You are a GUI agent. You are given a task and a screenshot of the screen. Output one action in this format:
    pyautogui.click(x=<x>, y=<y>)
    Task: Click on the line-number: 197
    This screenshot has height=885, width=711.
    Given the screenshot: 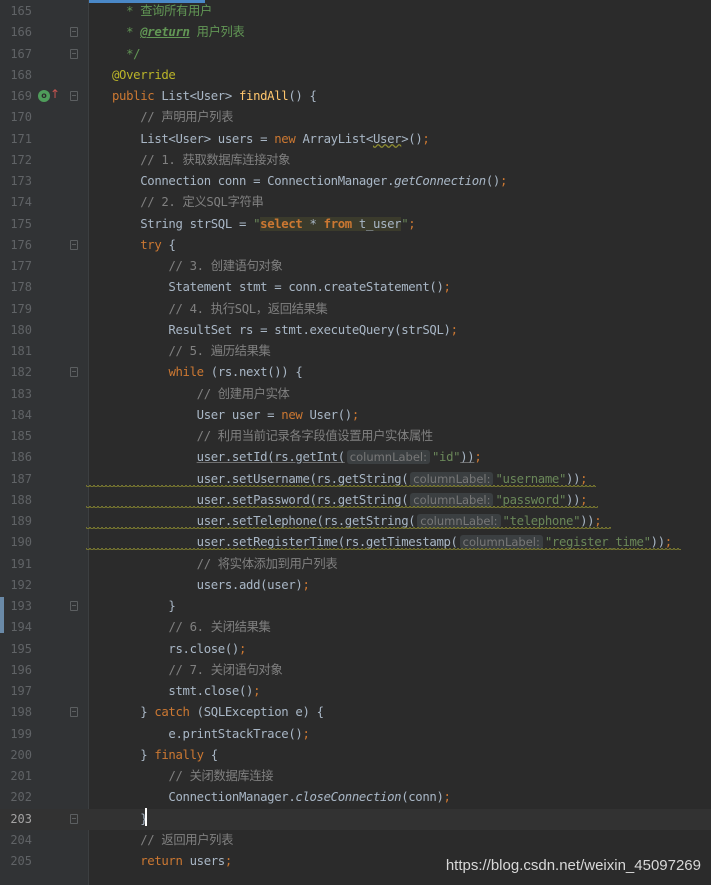 What is the action you would take?
    pyautogui.click(x=16, y=691)
    